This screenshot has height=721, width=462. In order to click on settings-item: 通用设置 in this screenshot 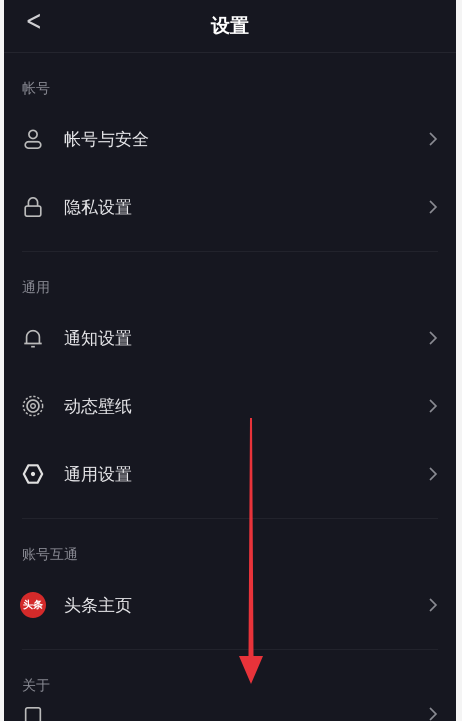, I will do `click(230, 474)`.